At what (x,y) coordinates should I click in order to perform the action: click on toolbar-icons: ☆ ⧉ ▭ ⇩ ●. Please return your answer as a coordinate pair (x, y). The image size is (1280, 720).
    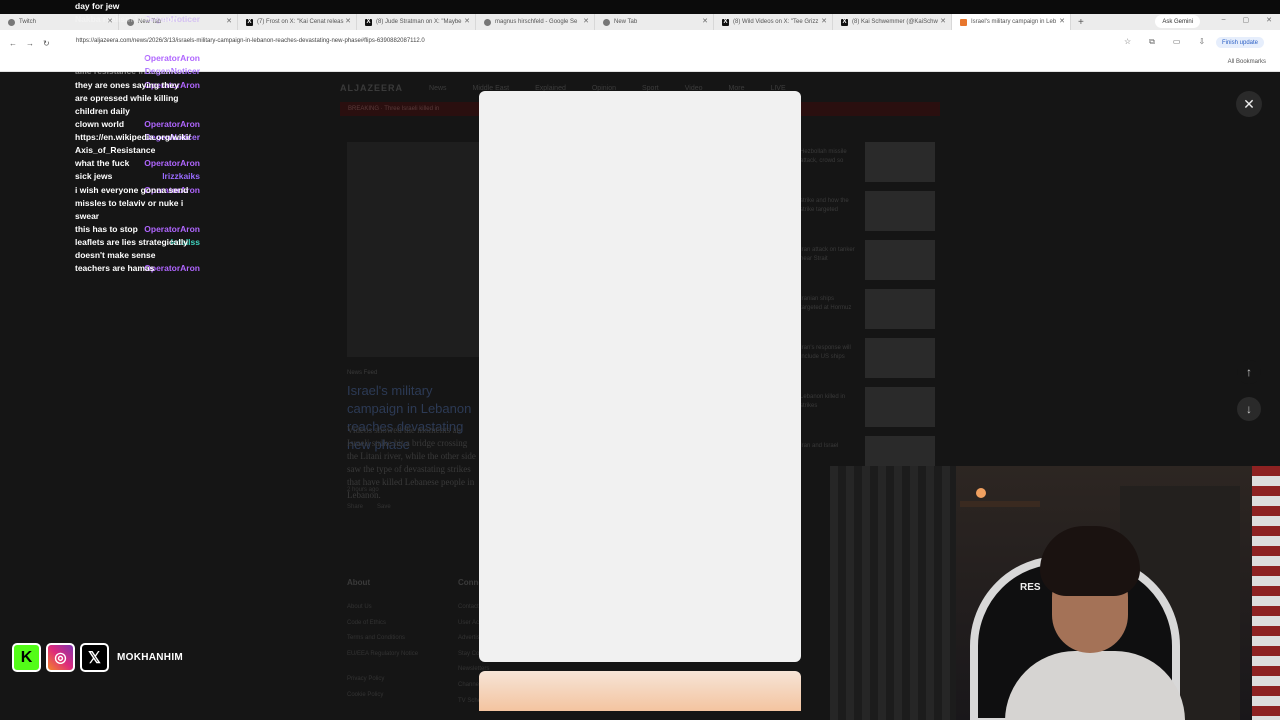
    Looking at the image, I should click on (1176, 42).